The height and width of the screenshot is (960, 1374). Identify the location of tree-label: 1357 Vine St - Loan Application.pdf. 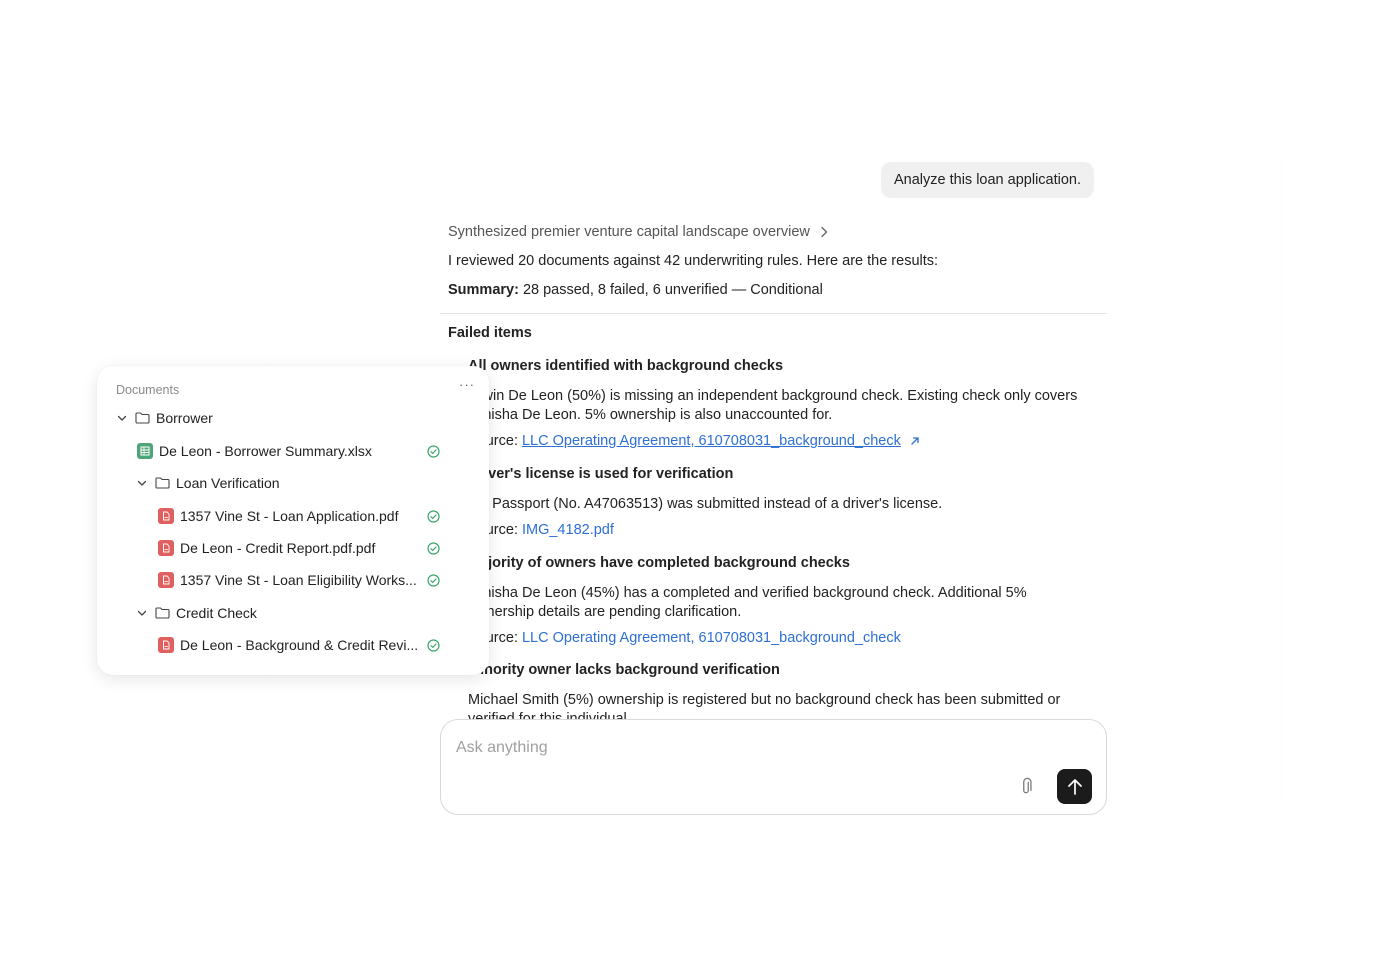
(289, 516).